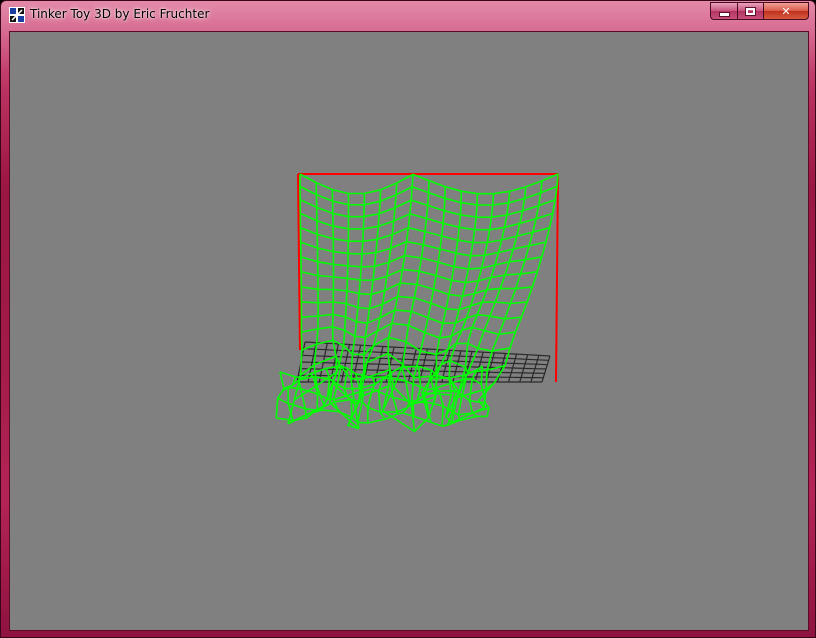  I want to click on 3d-scene, so click(417, 303).